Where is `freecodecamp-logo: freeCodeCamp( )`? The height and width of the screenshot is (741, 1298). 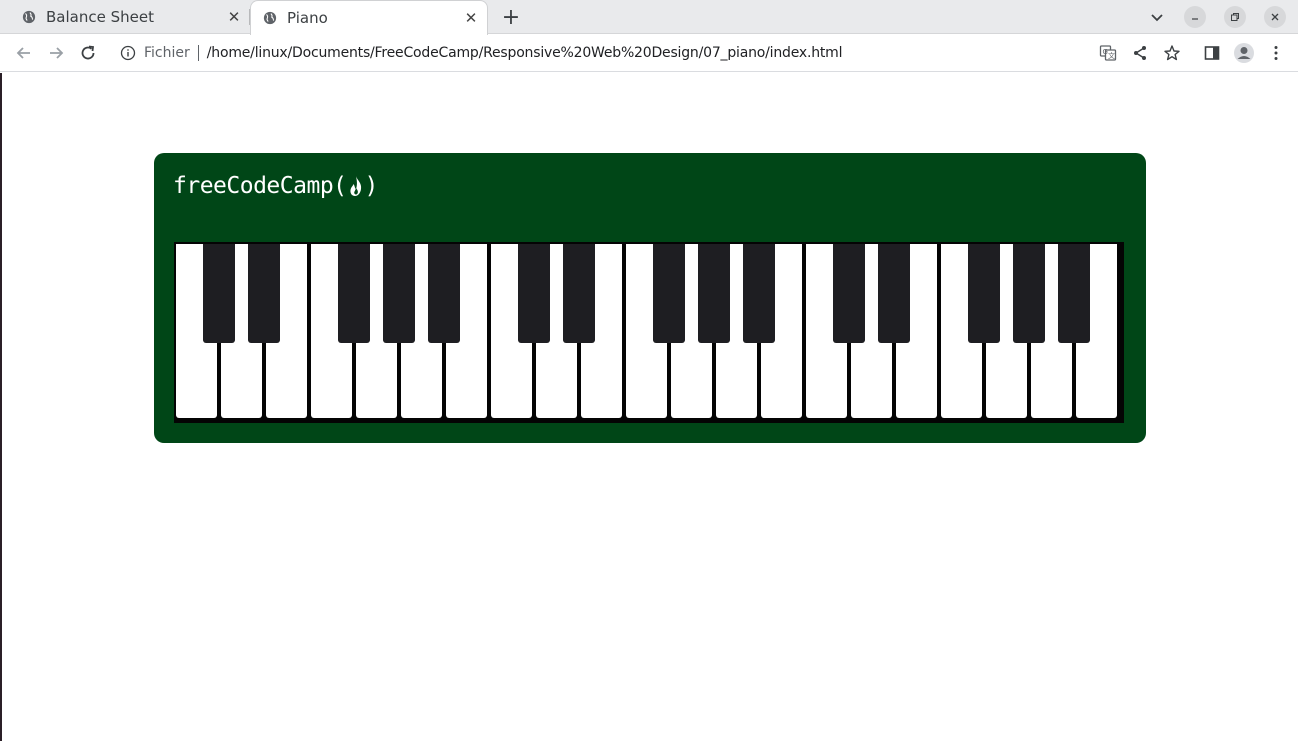 freecodecamp-logo: freeCodeCamp( ) is located at coordinates (275, 186).